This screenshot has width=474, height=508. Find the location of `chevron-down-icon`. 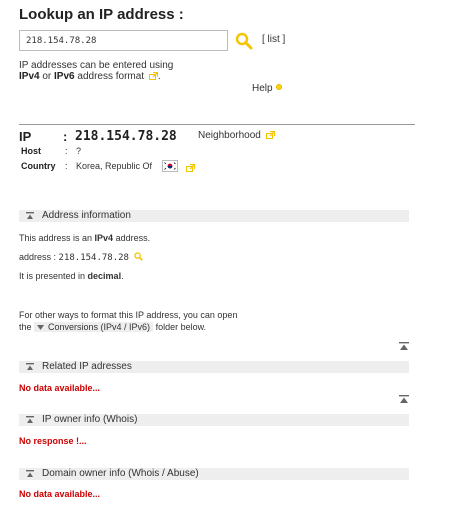

chevron-down-icon is located at coordinates (41, 327).